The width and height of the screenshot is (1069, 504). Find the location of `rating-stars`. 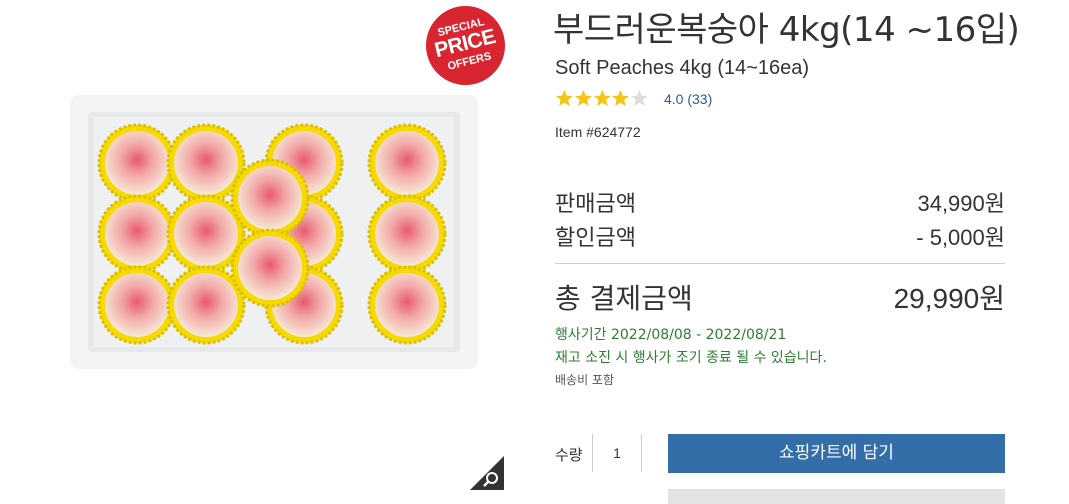

rating-stars is located at coordinates (602, 99).